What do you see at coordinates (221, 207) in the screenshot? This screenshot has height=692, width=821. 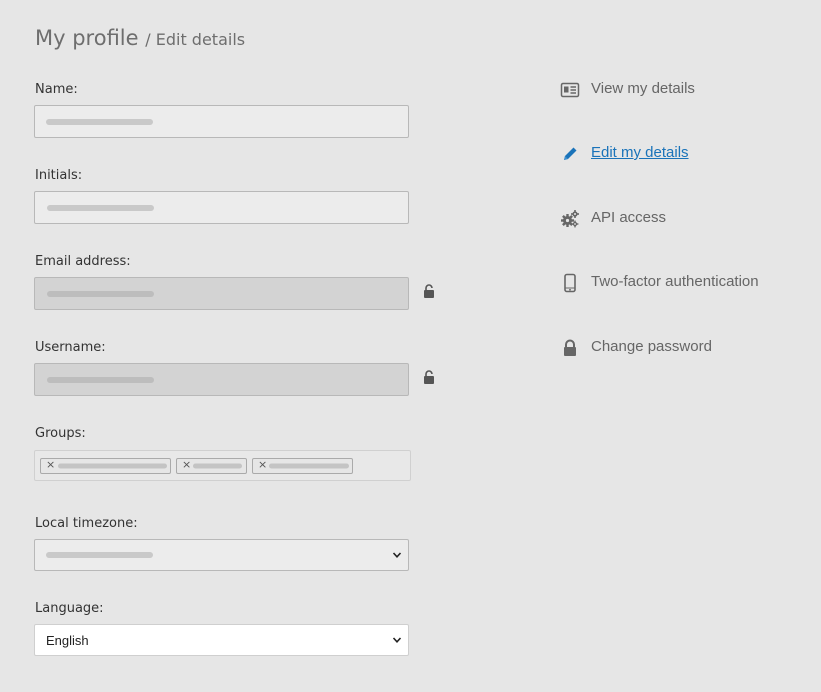 I see `initials-input` at bounding box center [221, 207].